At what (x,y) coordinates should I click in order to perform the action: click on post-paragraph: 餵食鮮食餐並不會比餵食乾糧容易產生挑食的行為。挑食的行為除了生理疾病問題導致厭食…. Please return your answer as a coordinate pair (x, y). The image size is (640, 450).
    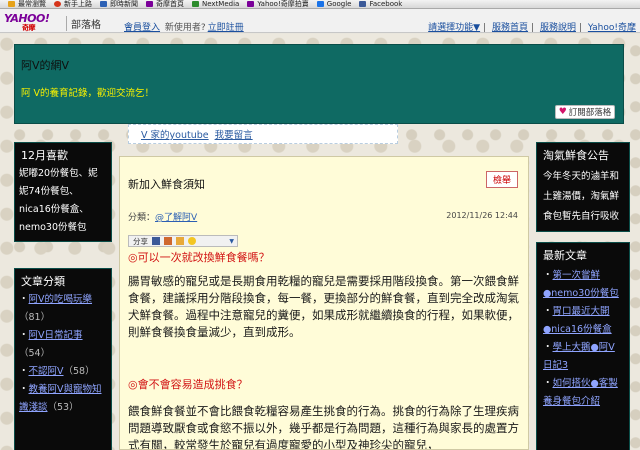
    Looking at the image, I should click on (323, 427).